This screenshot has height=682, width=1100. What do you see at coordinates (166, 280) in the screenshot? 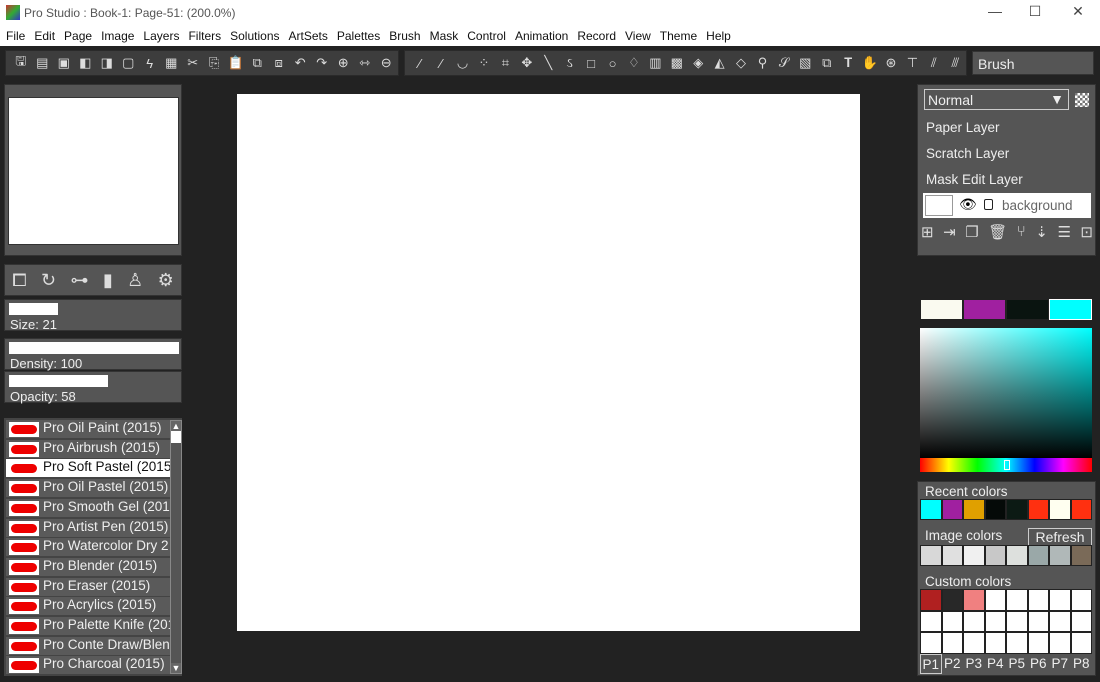
I see `settings-icon: ⚙` at bounding box center [166, 280].